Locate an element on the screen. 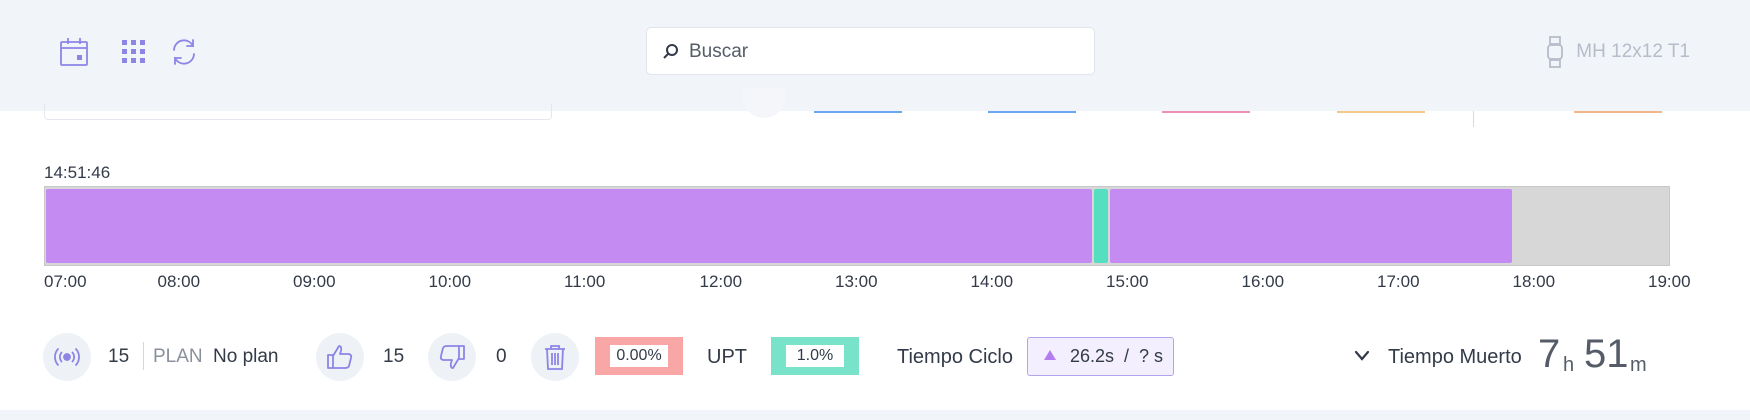 This screenshot has height=420, width=1750. timeline-tick-label: 19:00 is located at coordinates (1669, 281).